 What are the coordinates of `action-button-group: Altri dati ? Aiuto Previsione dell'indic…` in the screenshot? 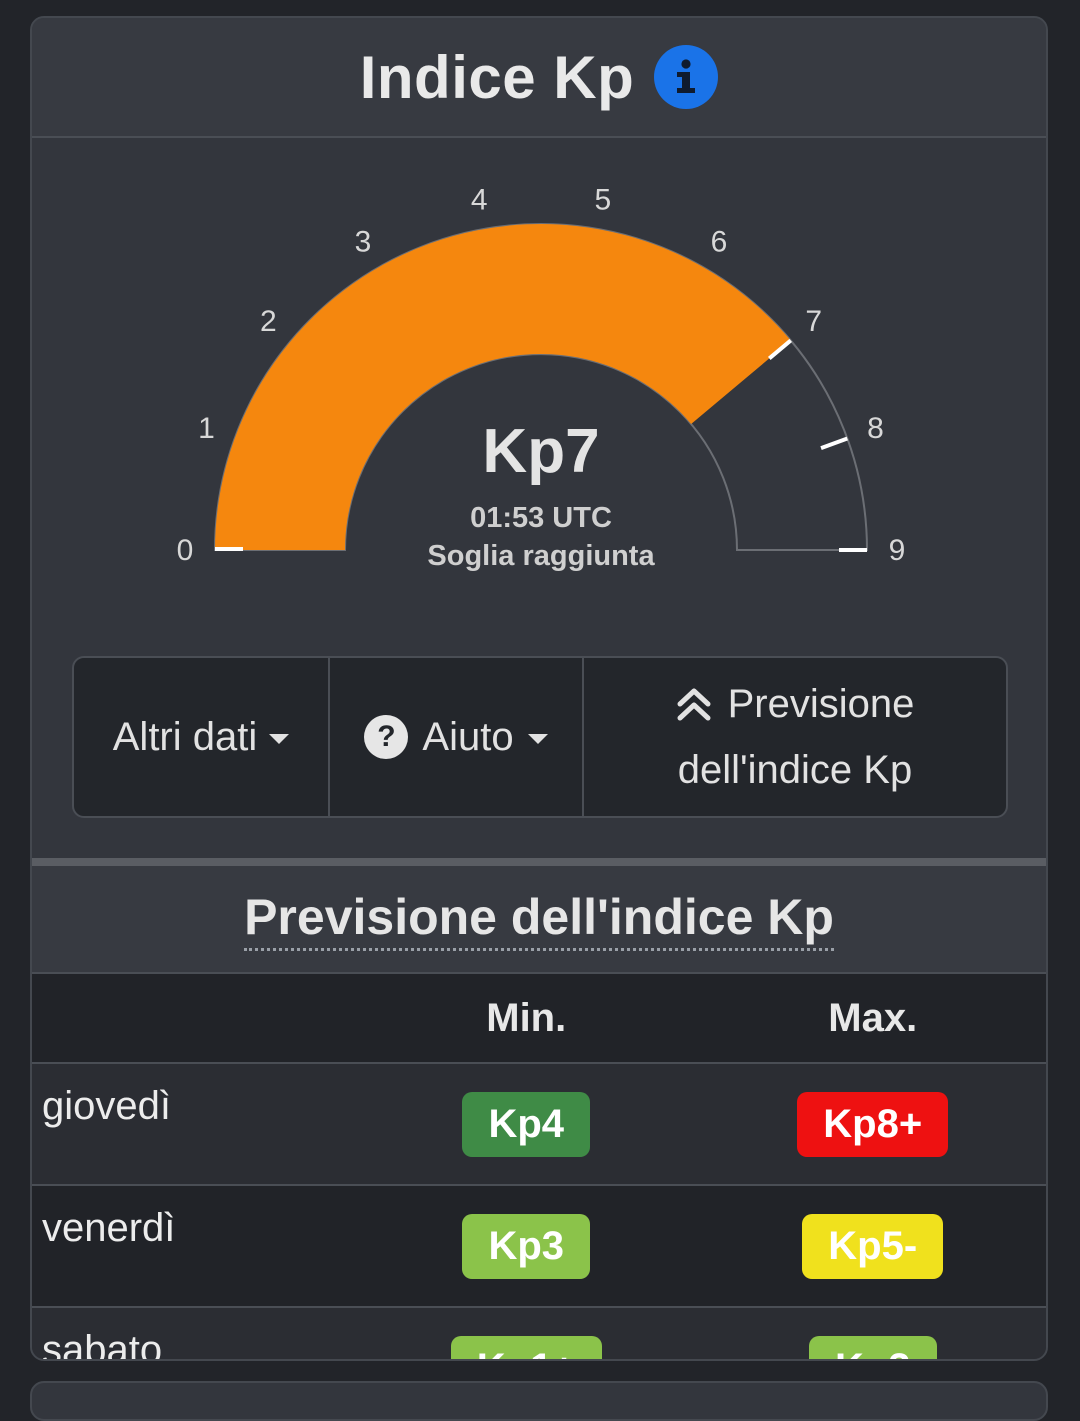 It's located at (540, 737).